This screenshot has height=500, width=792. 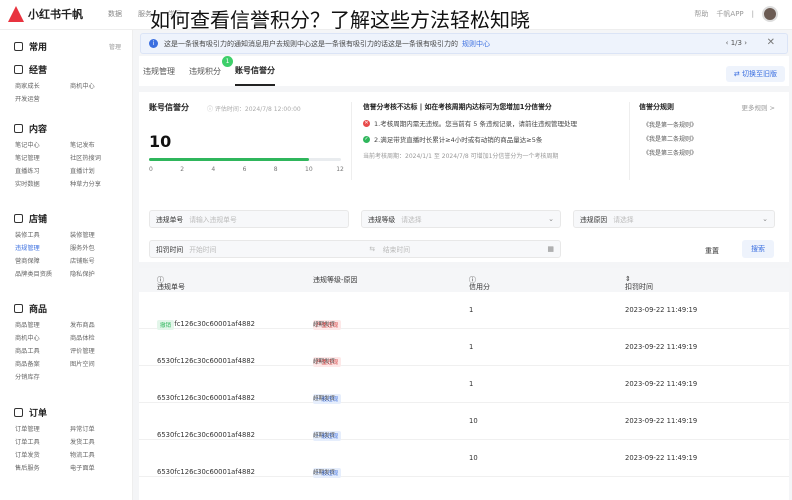 I want to click on end-time: 结束时间, so click(x=396, y=249).